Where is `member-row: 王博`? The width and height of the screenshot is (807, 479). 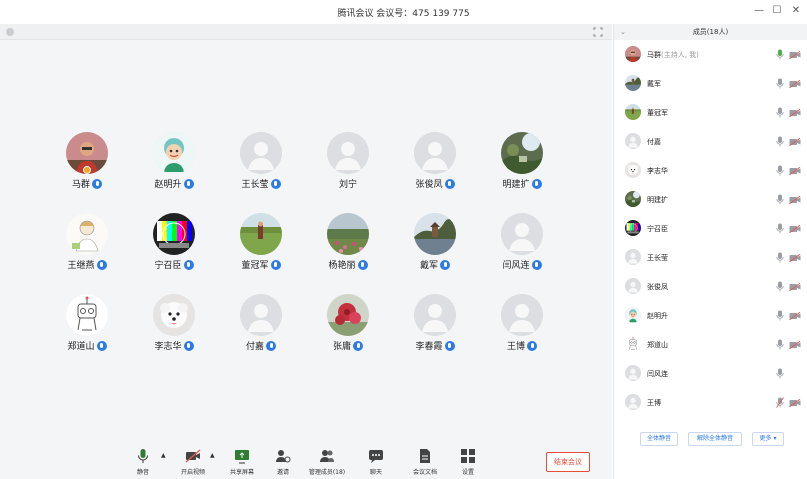
member-row: 王博 is located at coordinates (710, 402).